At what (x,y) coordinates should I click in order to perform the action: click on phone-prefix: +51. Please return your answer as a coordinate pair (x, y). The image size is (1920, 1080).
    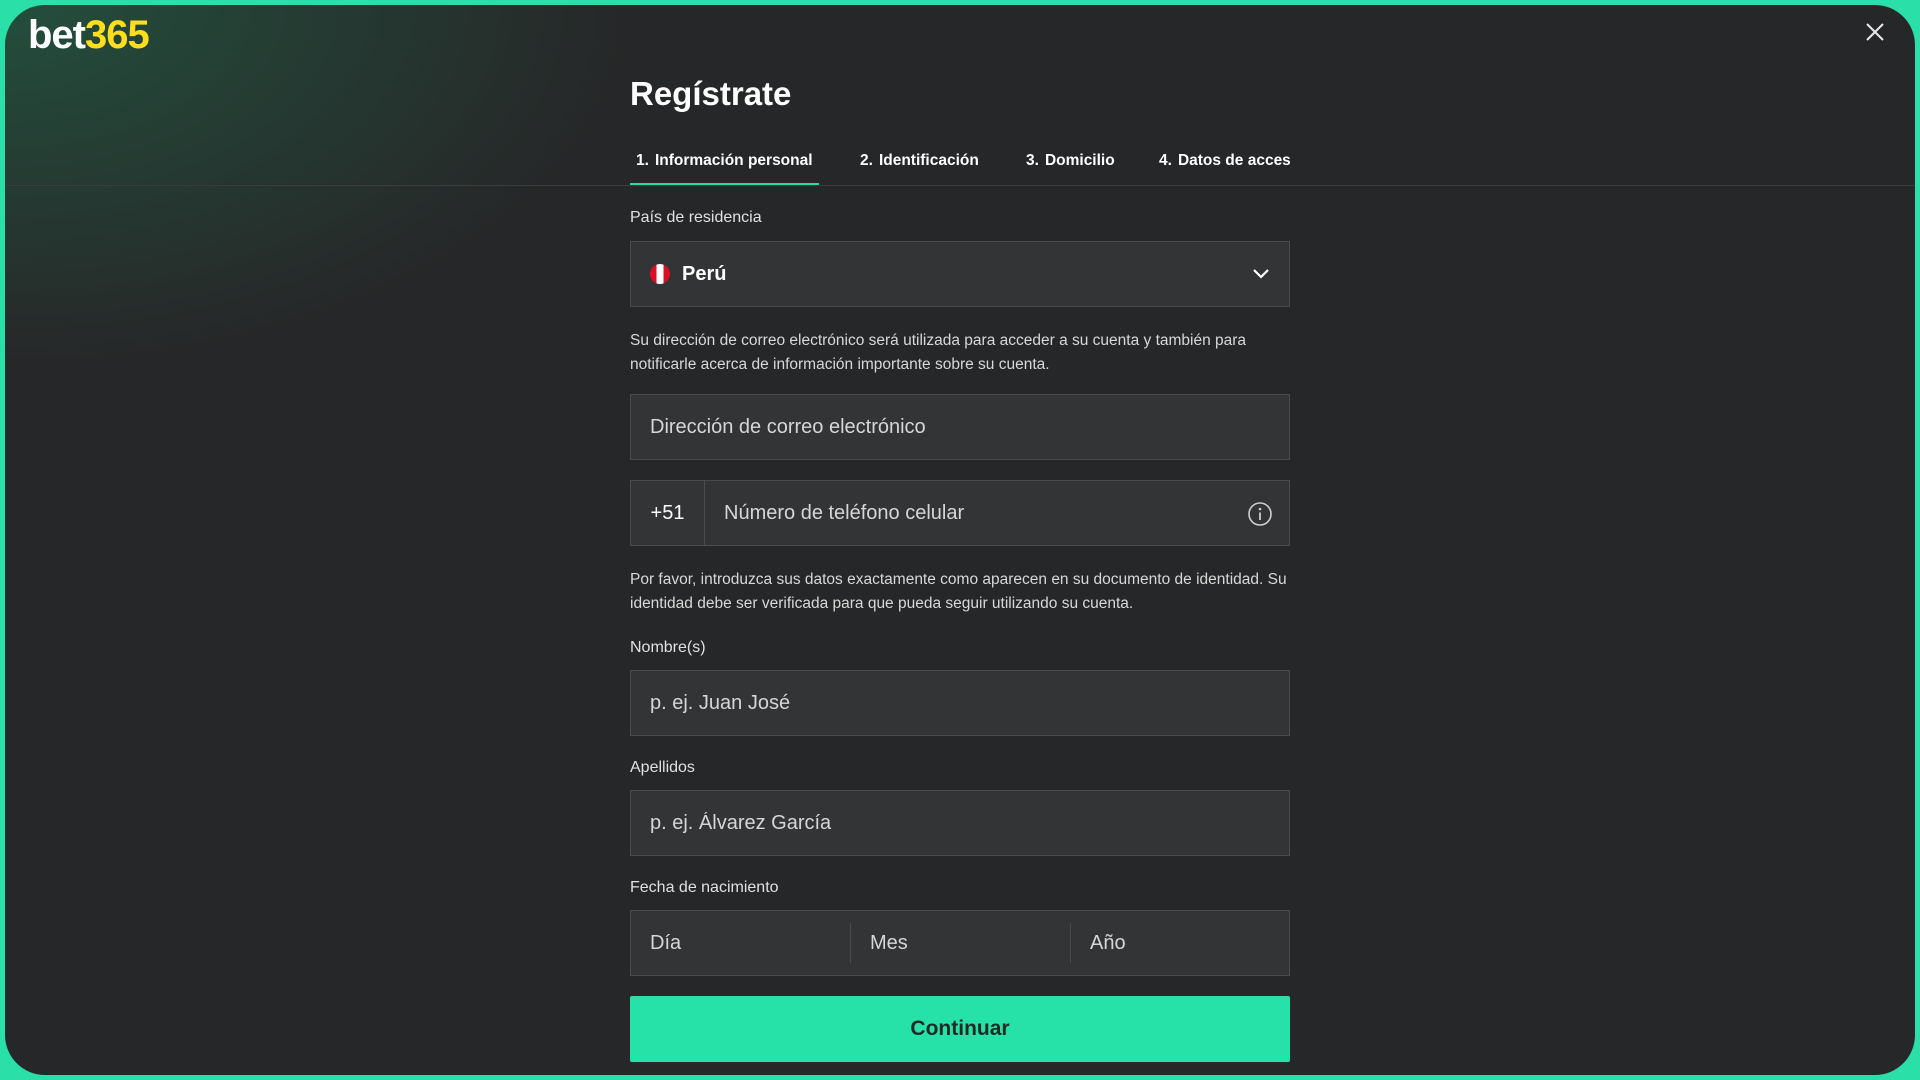
    Looking at the image, I should click on (668, 513).